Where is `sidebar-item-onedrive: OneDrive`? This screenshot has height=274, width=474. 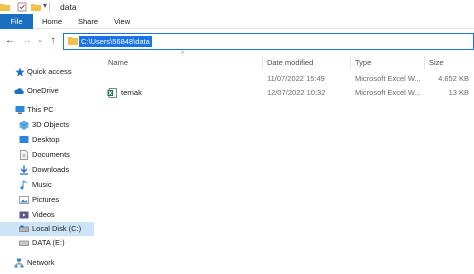 sidebar-item-onedrive: OneDrive is located at coordinates (50, 91).